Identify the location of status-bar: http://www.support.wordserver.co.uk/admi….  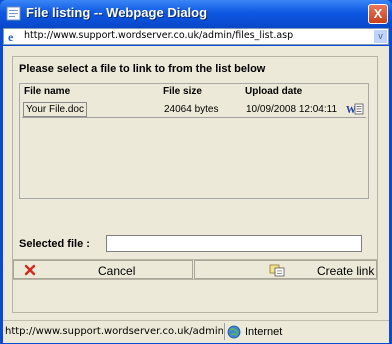
(196, 331).